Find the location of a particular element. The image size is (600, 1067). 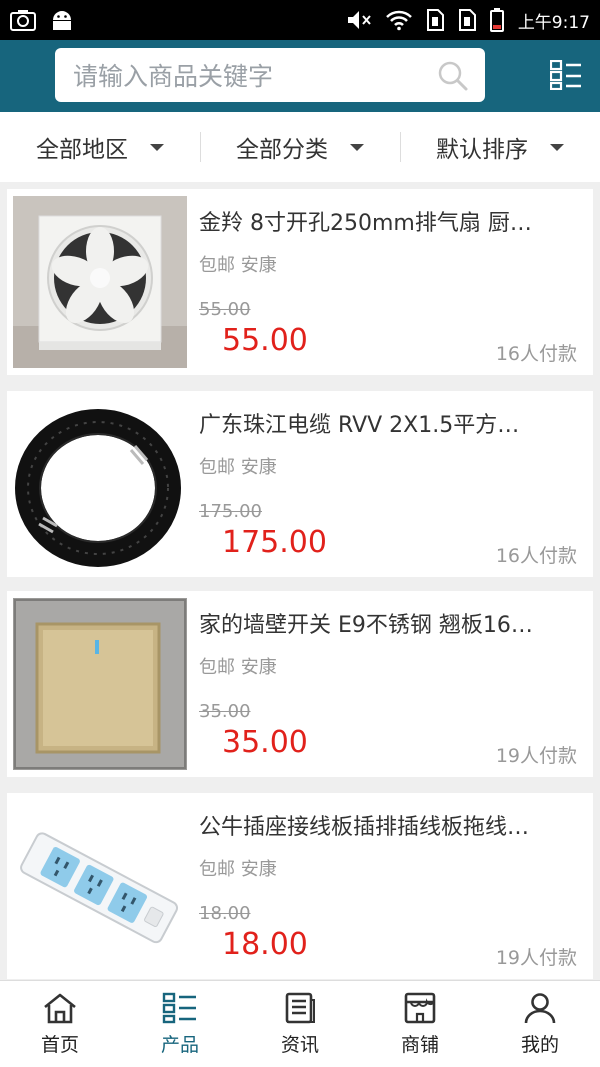

tab-label: 资讯 is located at coordinates (299, 1044).